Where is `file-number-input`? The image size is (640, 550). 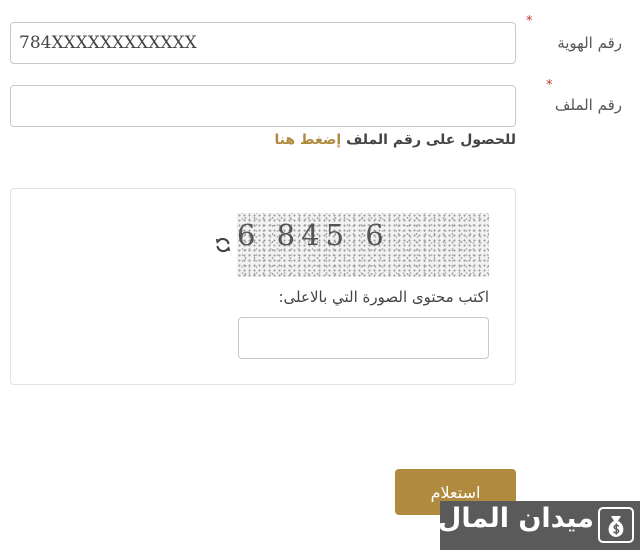
file-number-input is located at coordinates (263, 106).